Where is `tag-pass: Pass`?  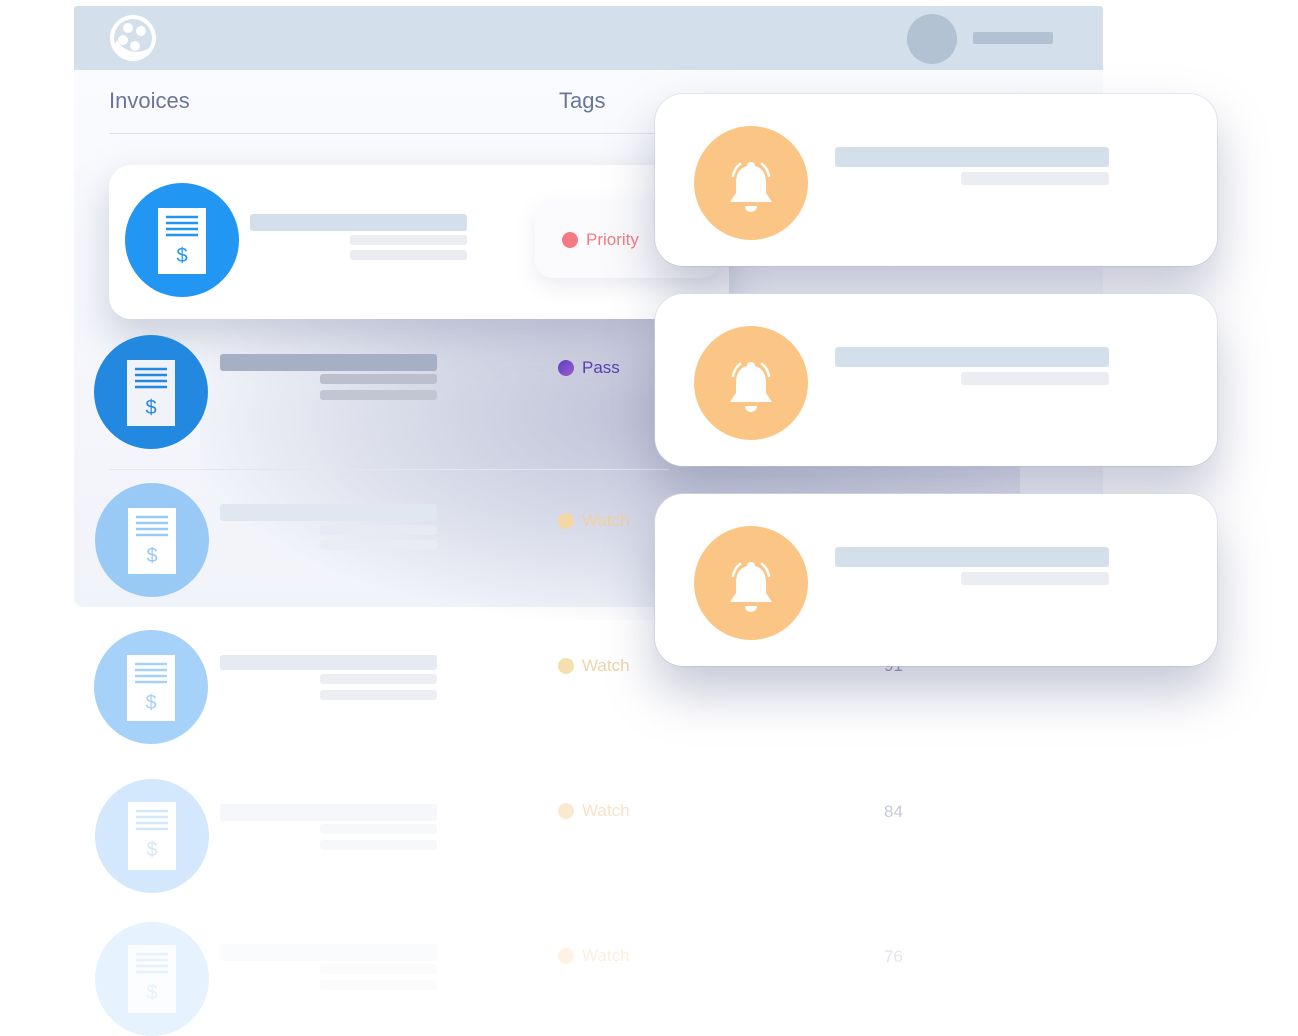 tag-pass: Pass is located at coordinates (589, 368).